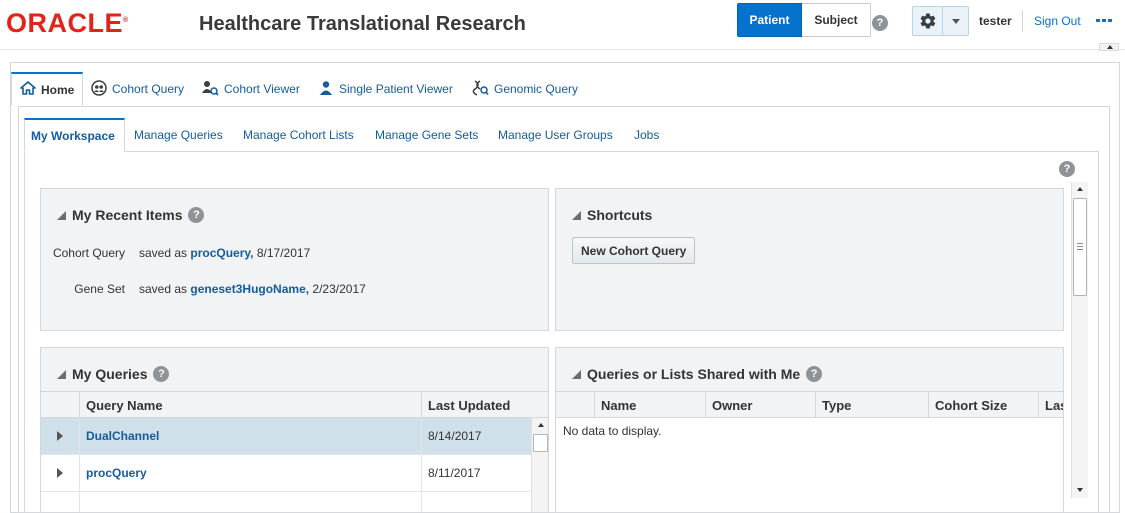  I want to click on recent-item-type: Gene Set, so click(99, 289).